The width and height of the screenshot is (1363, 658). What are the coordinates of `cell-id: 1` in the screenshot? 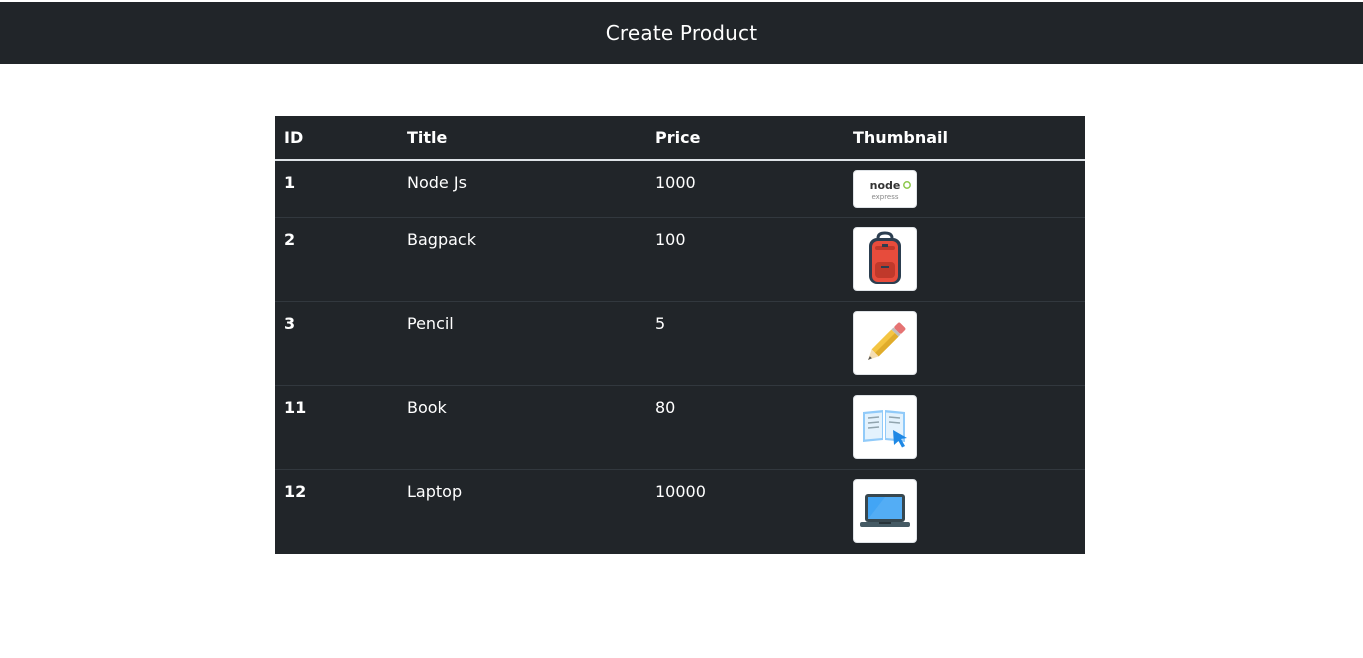 It's located at (290, 182).